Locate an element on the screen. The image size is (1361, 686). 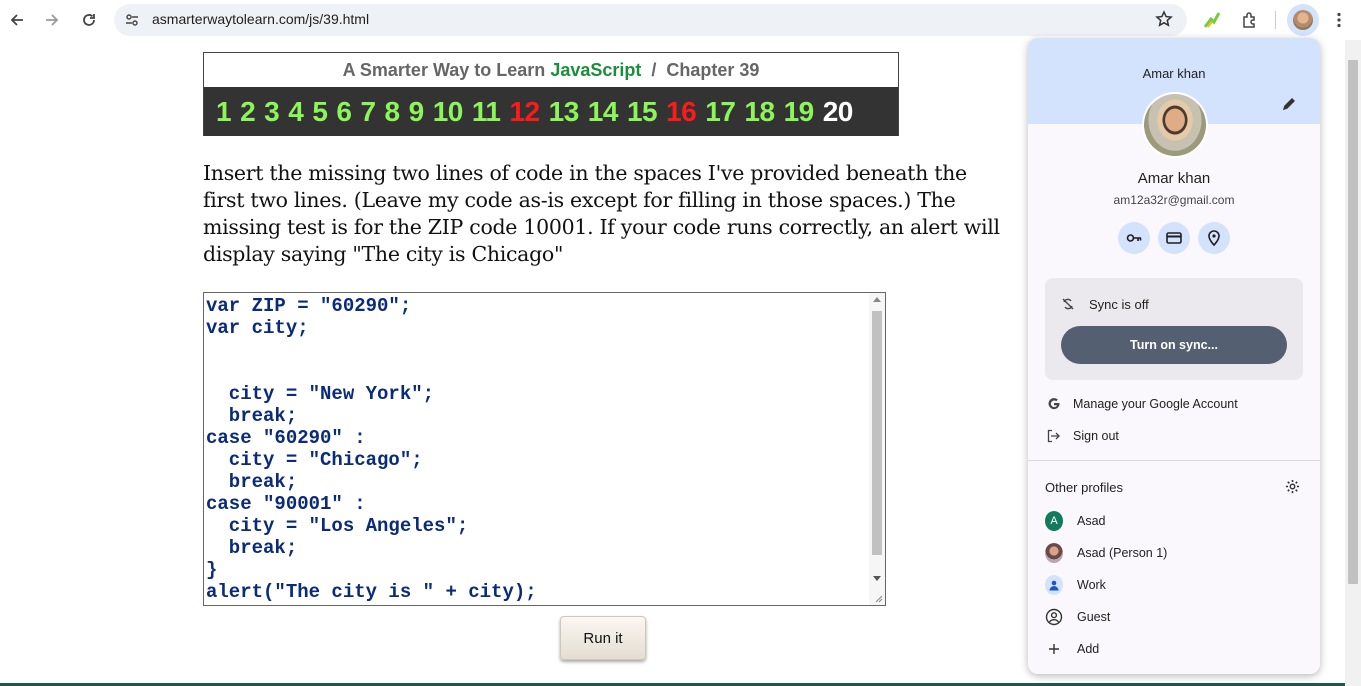
sync-off-icon is located at coordinates (1068, 305).